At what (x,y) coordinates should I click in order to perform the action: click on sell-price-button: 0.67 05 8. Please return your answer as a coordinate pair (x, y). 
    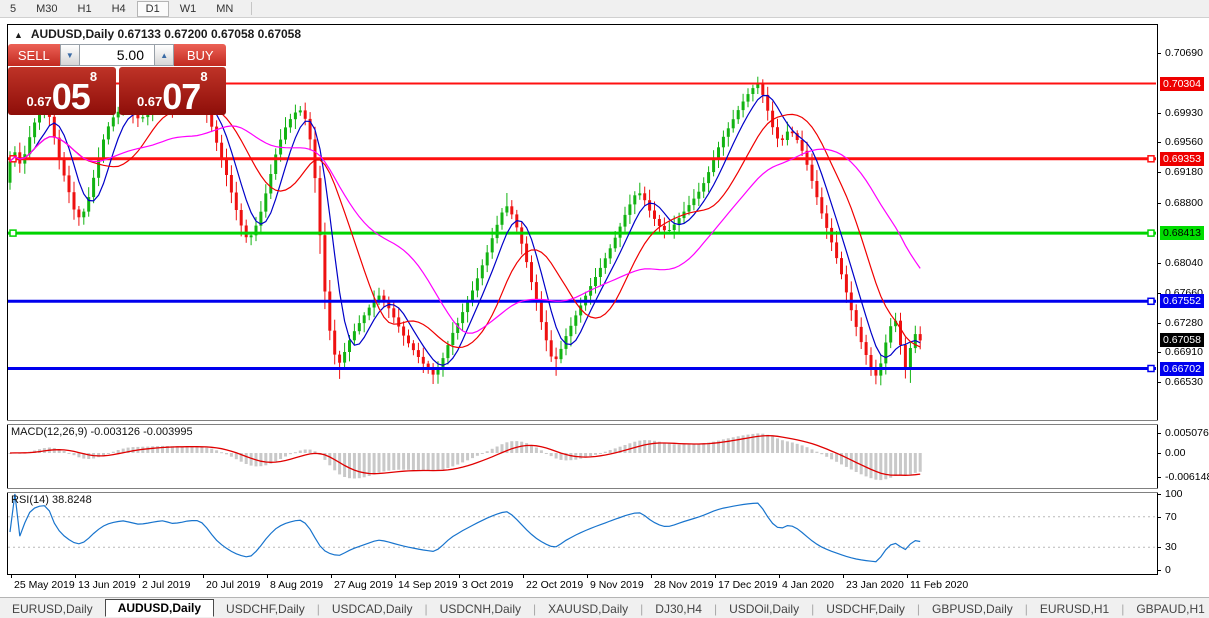
    Looking at the image, I should click on (62, 91).